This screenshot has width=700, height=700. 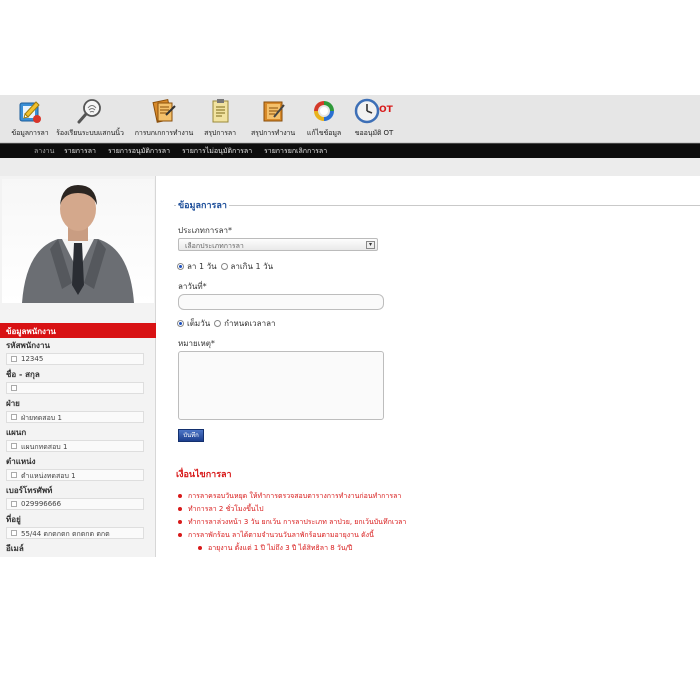 I want to click on edit-data-icon, so click(x=324, y=111).